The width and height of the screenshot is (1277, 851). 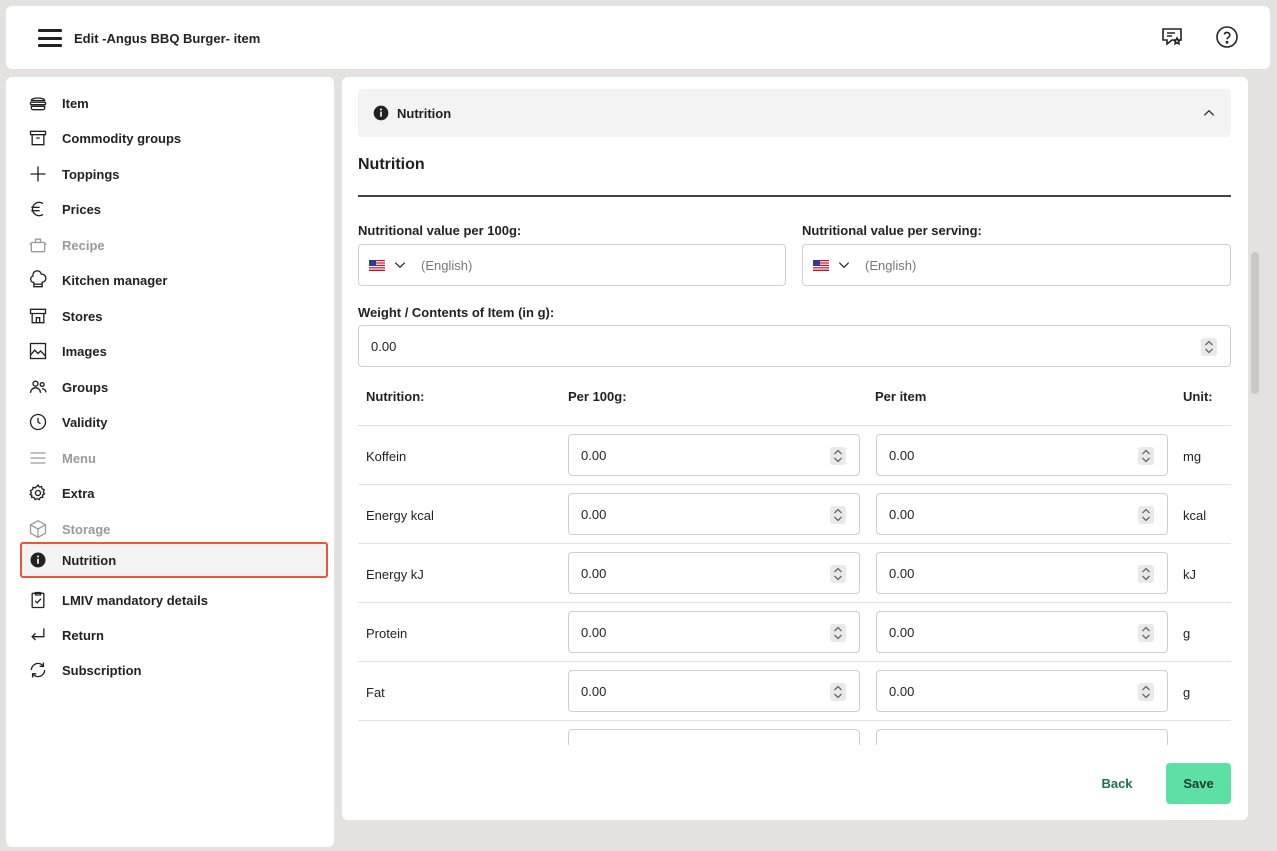 I want to click on sidebar-item-menu: Menu, so click(x=174, y=458).